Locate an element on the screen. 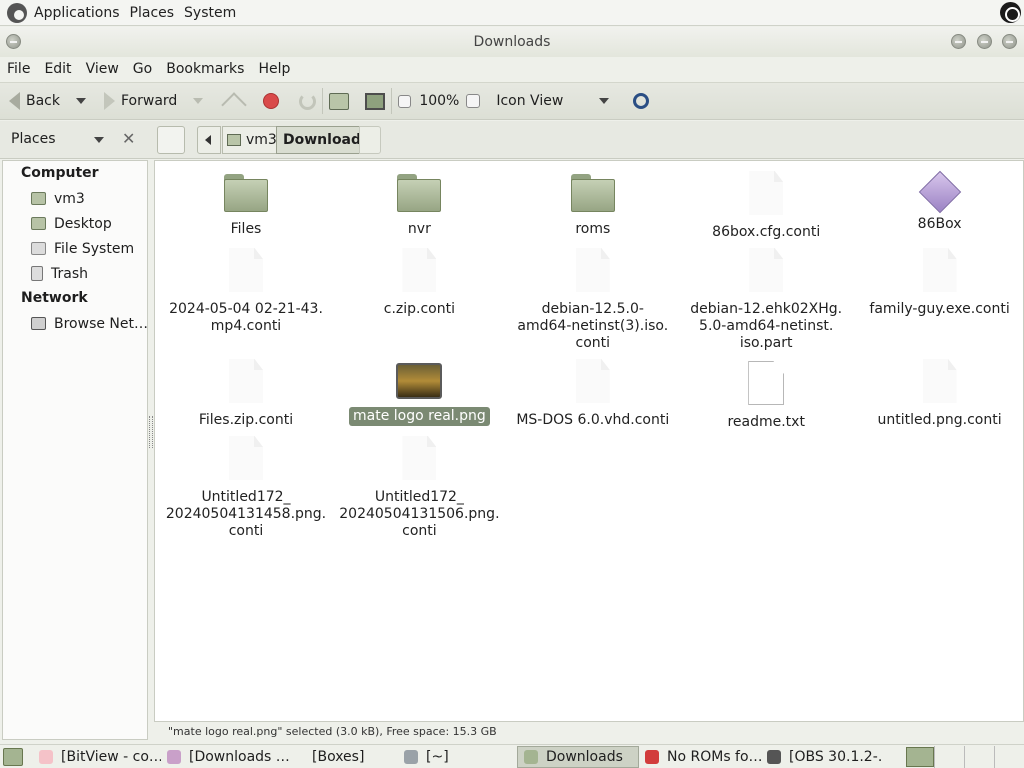 The image size is (1024, 768). side-pane-dropdown-icon is located at coordinates (99, 140).